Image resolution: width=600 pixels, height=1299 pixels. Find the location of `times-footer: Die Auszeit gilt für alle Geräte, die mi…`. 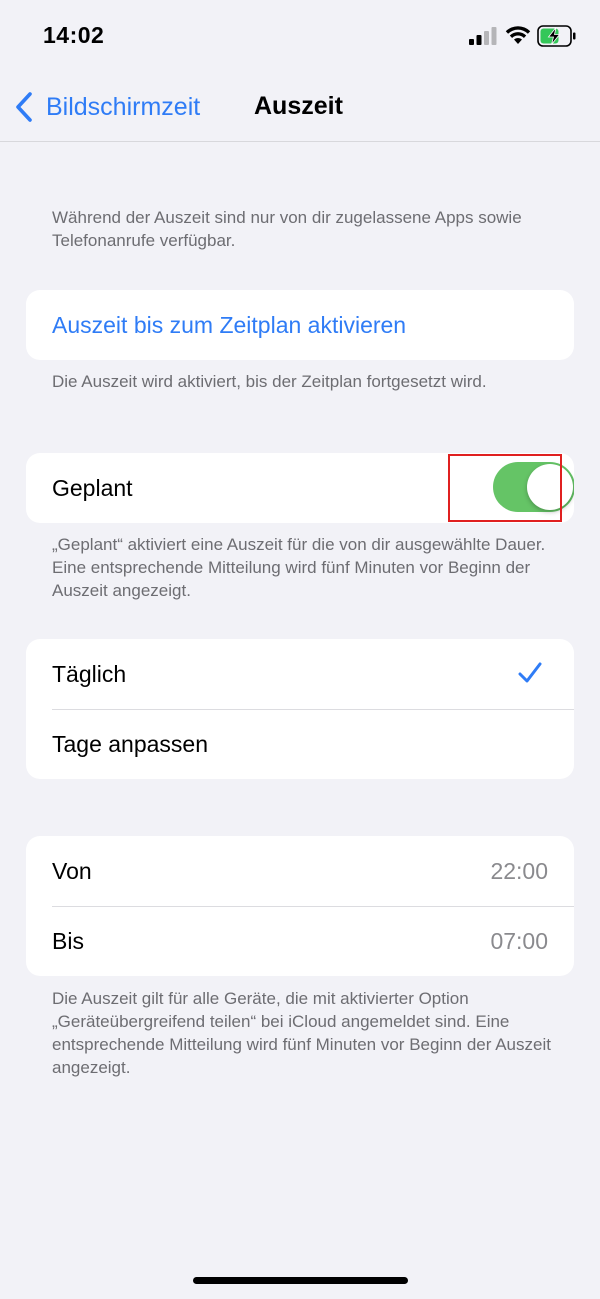

times-footer: Die Auszeit gilt für alle Geräte, die mi… is located at coordinates (301, 1033).